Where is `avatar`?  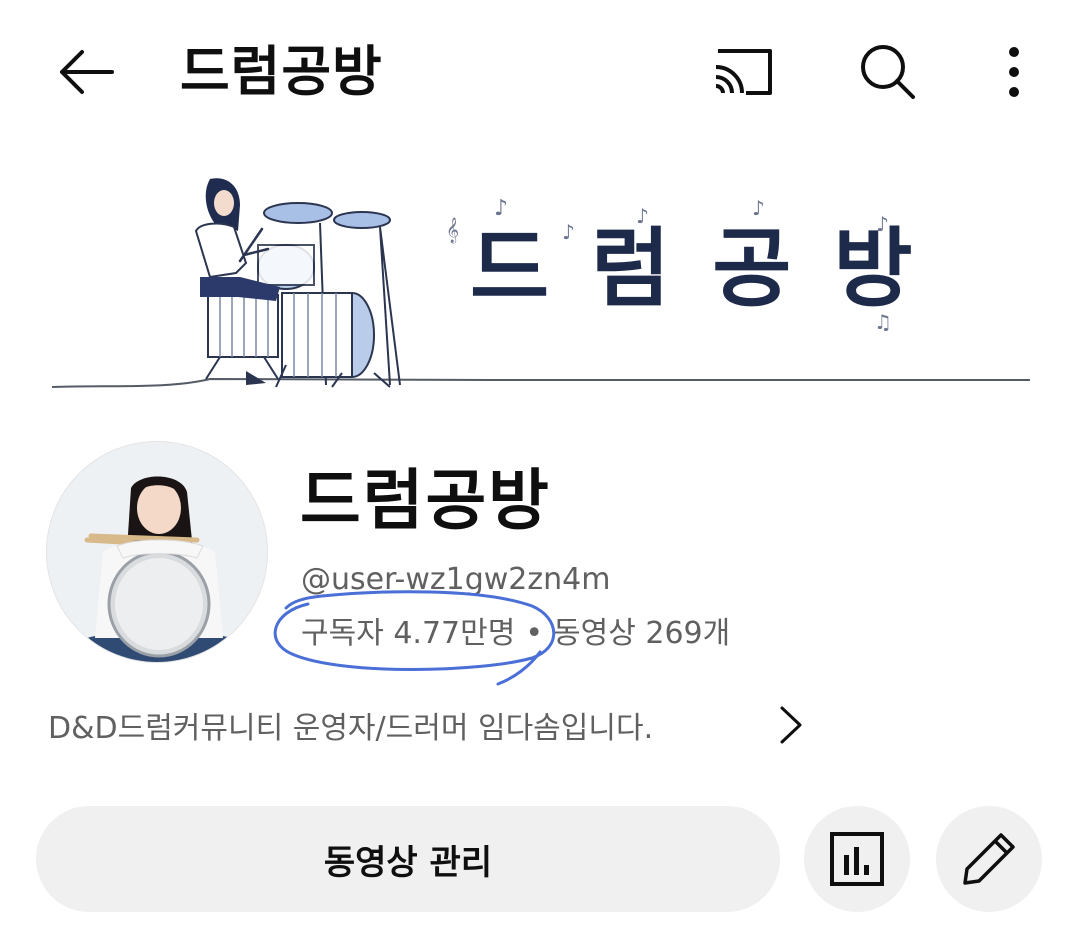 avatar is located at coordinates (157, 552).